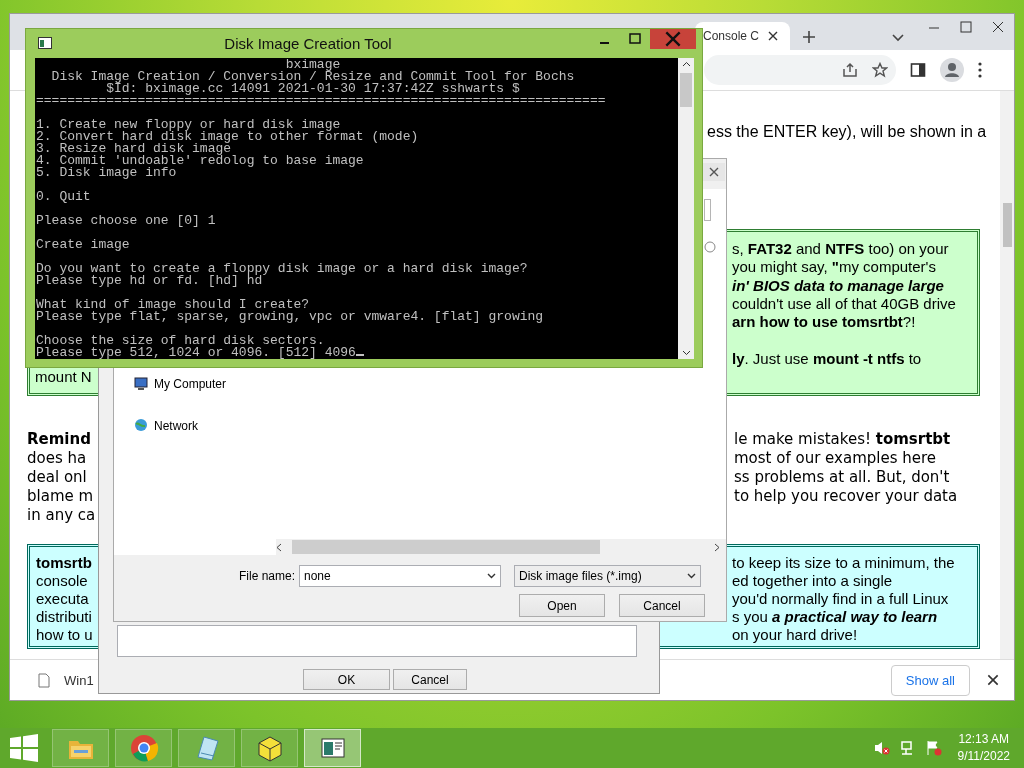  What do you see at coordinates (824, 322) in the screenshot?
I see `text-fragment: arn how to use tomsrtbt?!` at bounding box center [824, 322].